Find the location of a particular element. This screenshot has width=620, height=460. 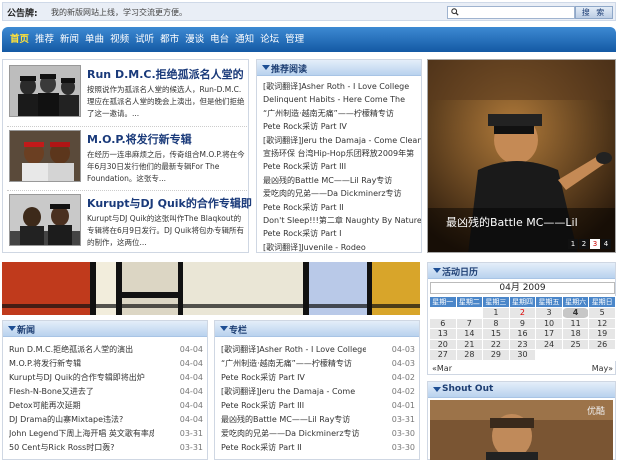

nav-item: 新闻 is located at coordinates (69, 39).